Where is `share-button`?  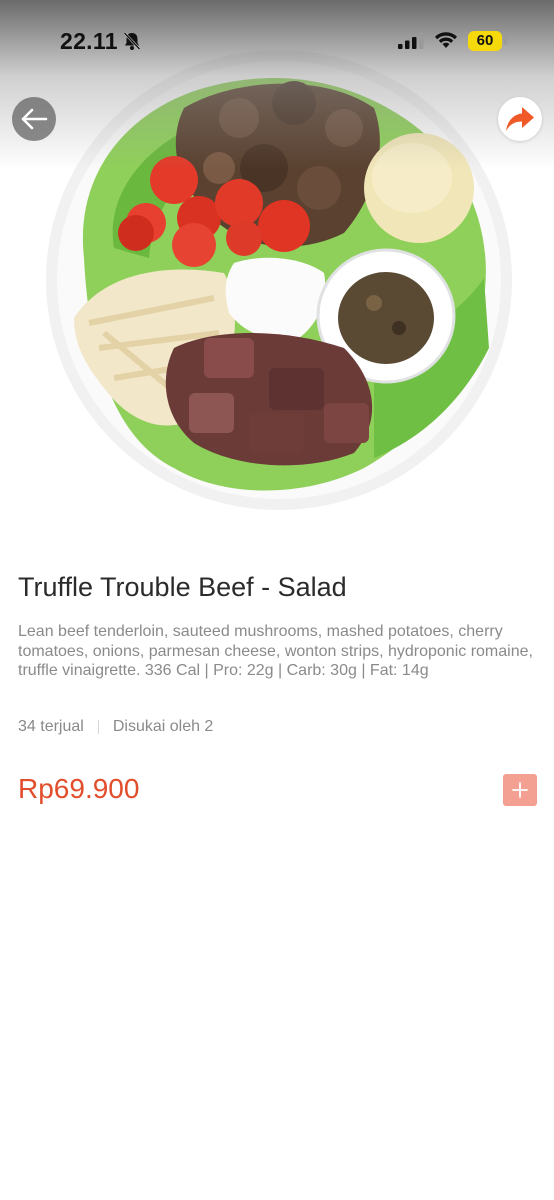 share-button is located at coordinates (520, 119).